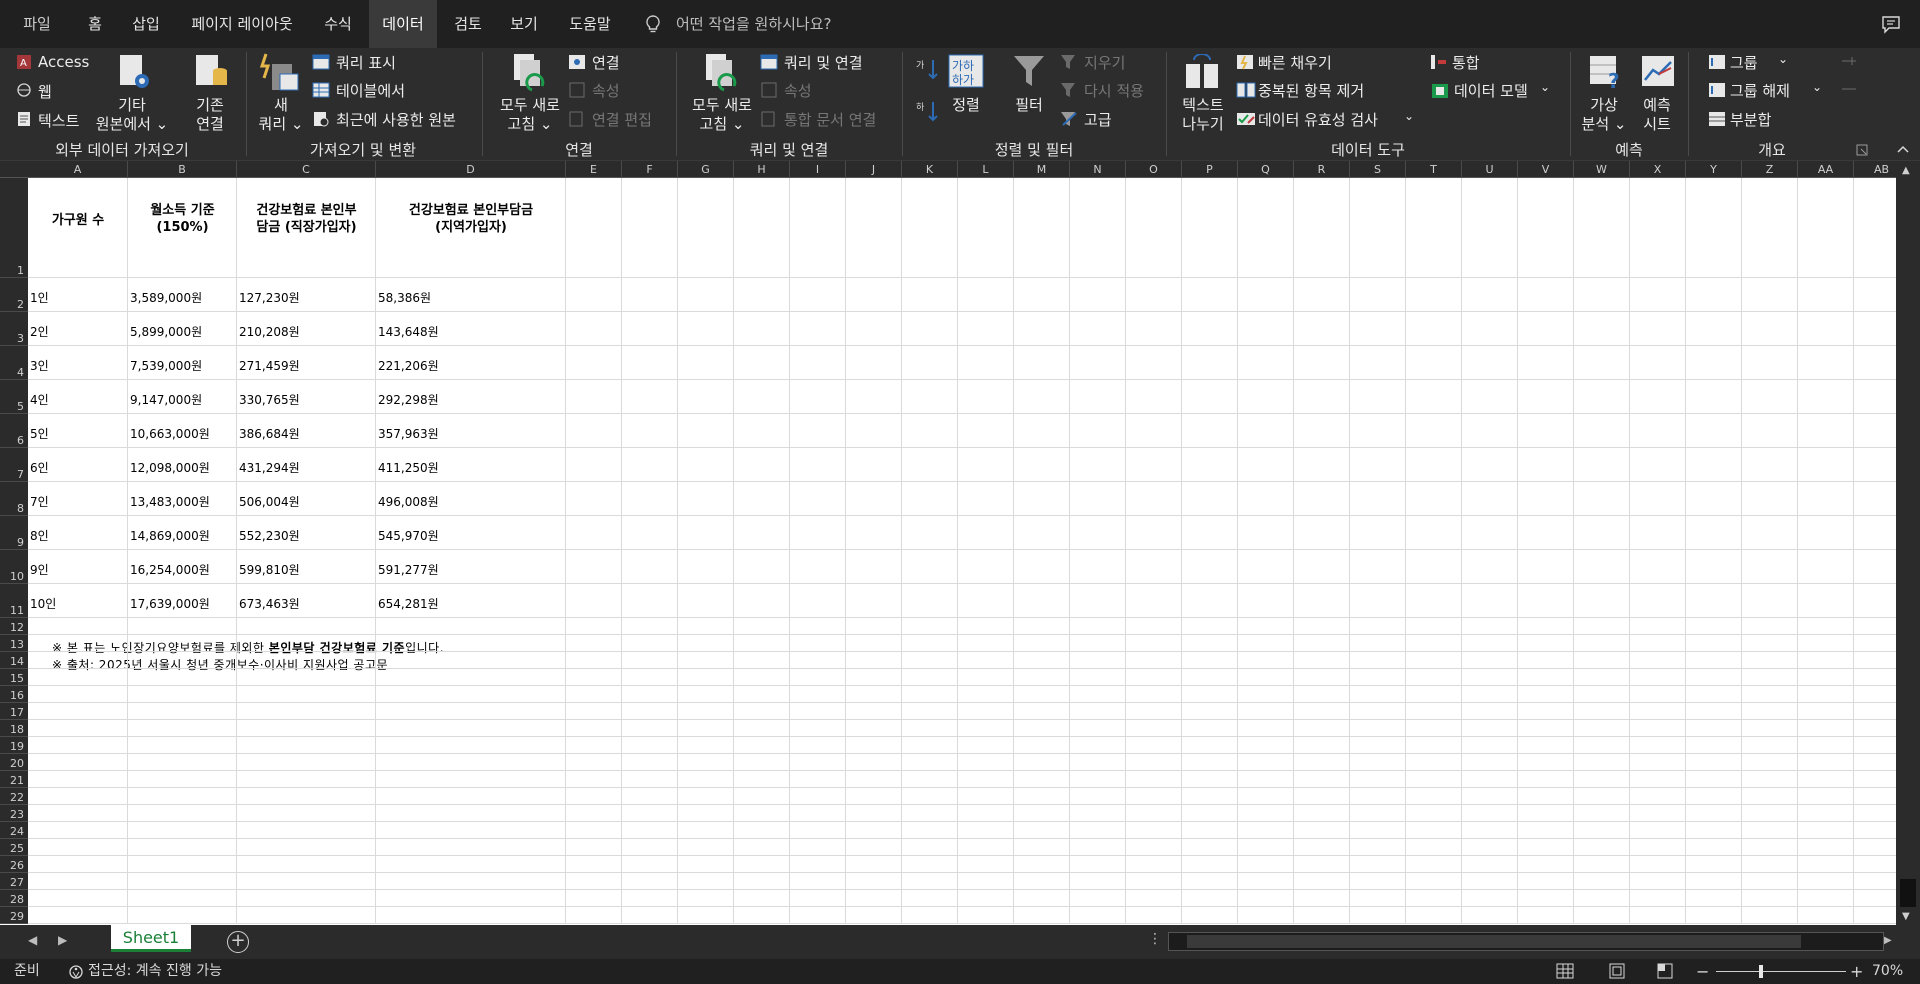 The width and height of the screenshot is (1920, 984). Describe the element at coordinates (1311, 90) in the screenshot. I see `remove-duplicates-button: 중복된 항목 제거` at that location.